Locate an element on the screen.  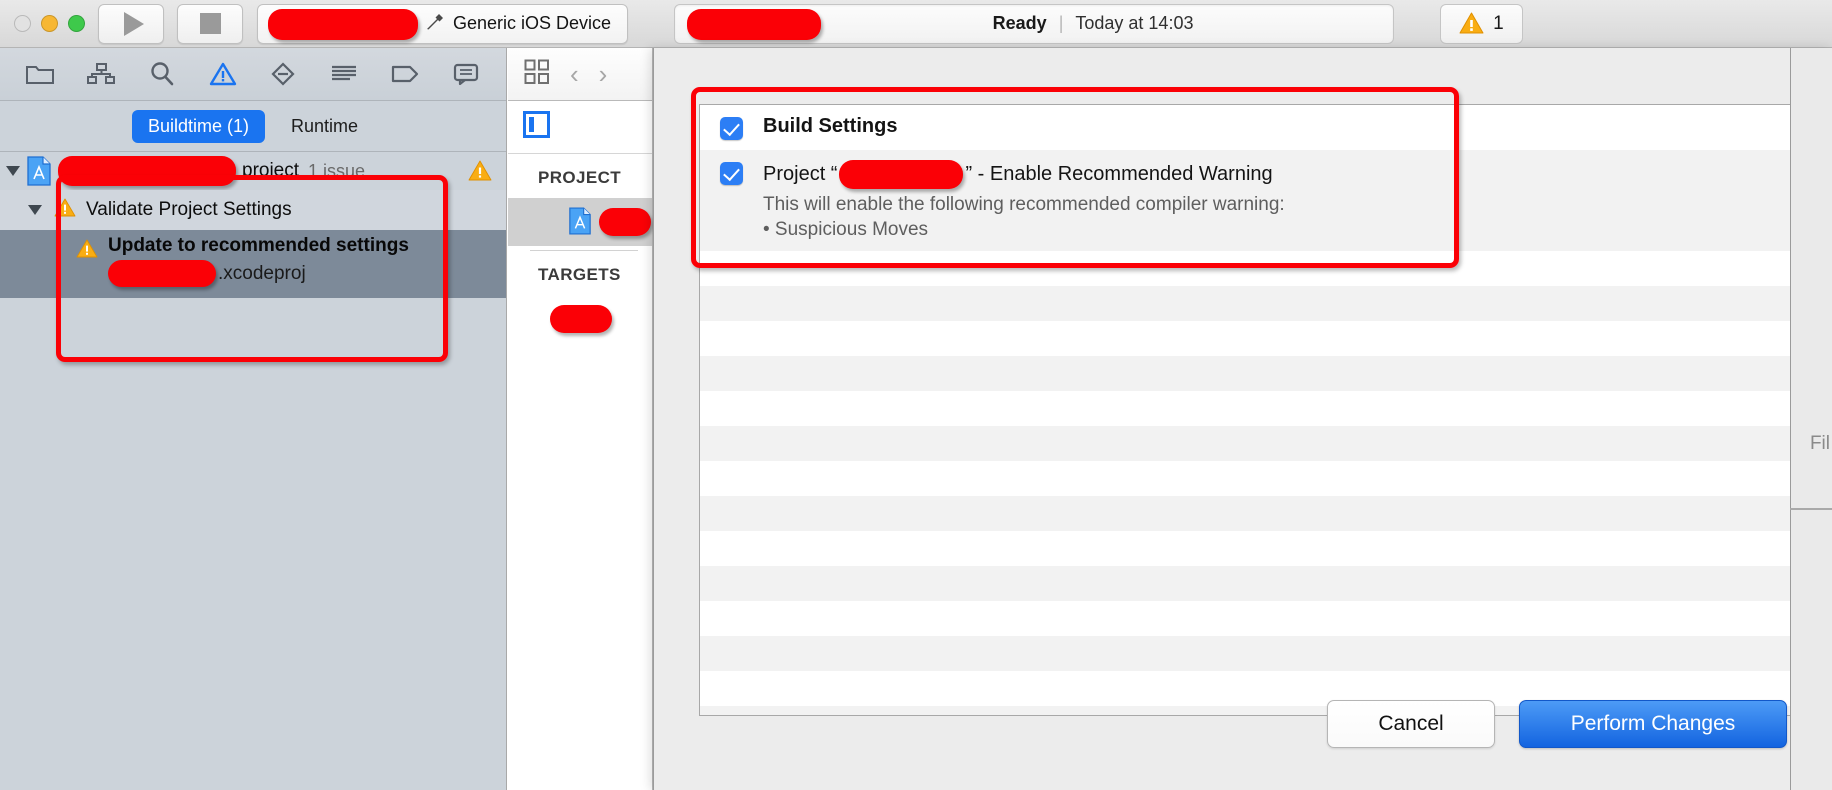
speech-bubble-icon is located at coordinates (466, 74).